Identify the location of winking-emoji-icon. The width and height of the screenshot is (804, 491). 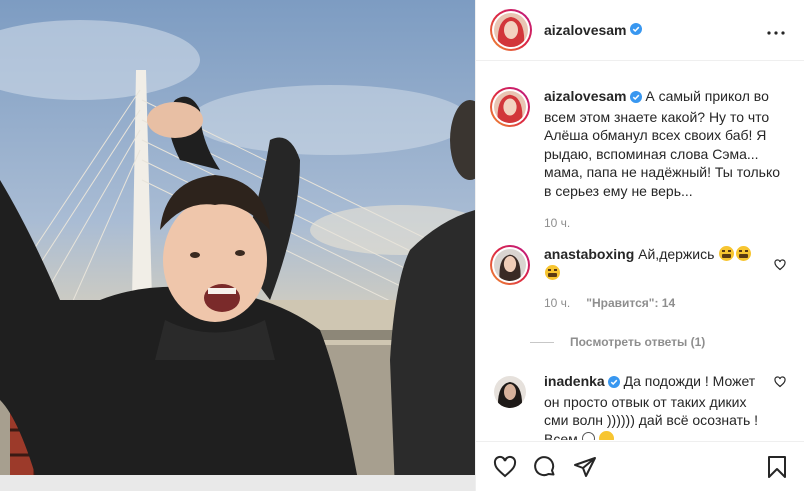
(606, 435).